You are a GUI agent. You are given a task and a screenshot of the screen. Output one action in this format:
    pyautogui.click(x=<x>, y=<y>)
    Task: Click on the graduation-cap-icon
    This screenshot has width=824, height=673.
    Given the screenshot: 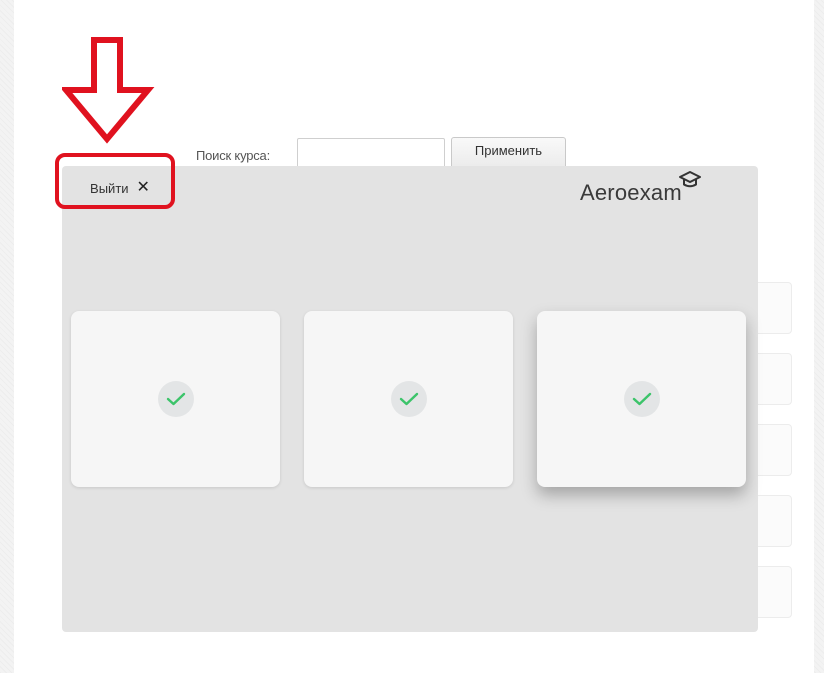 What is the action you would take?
    pyautogui.click(x=690, y=179)
    